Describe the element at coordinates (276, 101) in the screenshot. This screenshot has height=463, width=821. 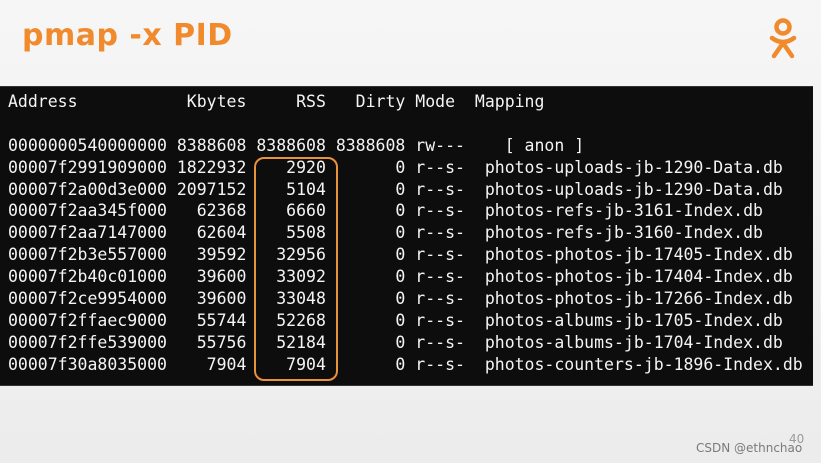
I see `table-header: Address Kbytes RSS Dirty Mode Mapping` at that location.